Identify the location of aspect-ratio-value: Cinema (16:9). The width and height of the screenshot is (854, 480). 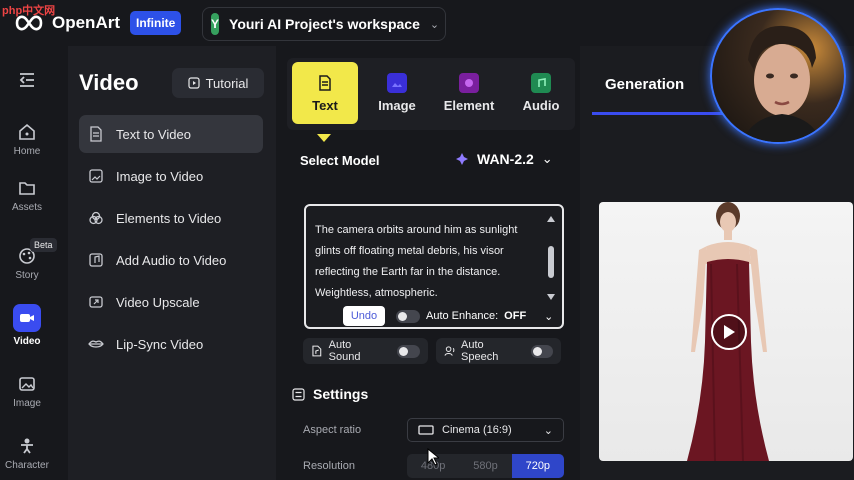
(477, 430).